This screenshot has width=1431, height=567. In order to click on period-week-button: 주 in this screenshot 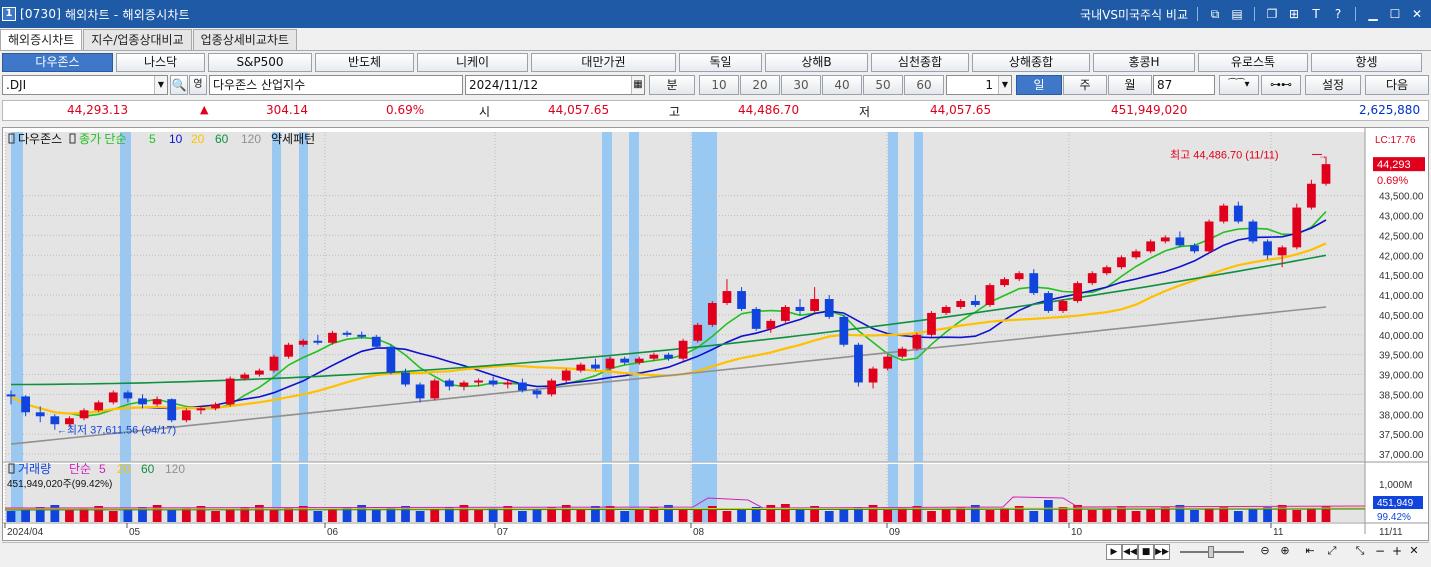, I will do `click(1085, 85)`.